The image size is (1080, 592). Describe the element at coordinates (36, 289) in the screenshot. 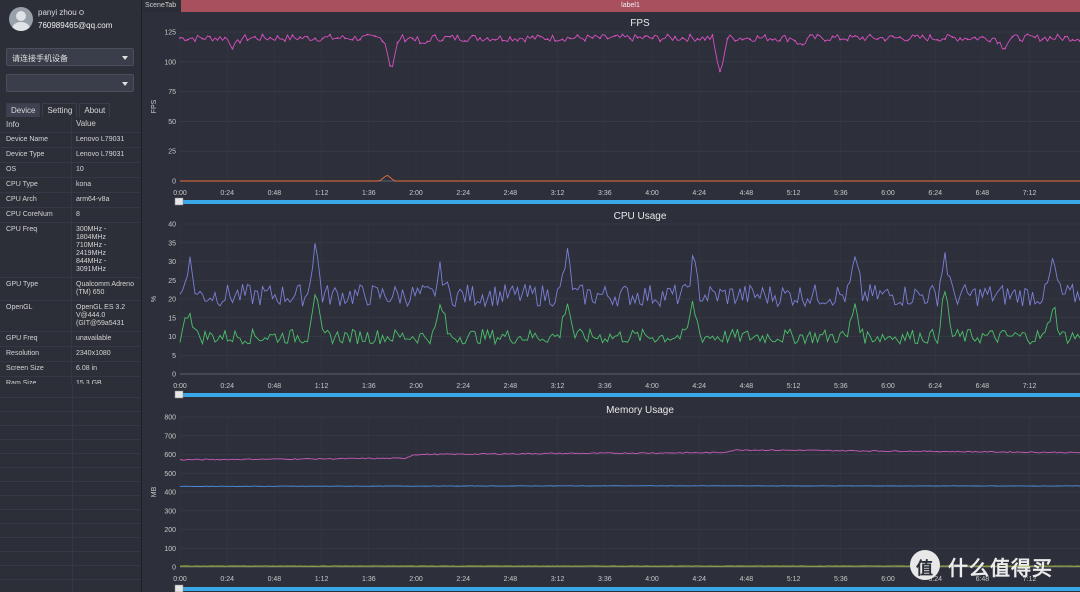

I see `info-key: GPU Type` at that location.